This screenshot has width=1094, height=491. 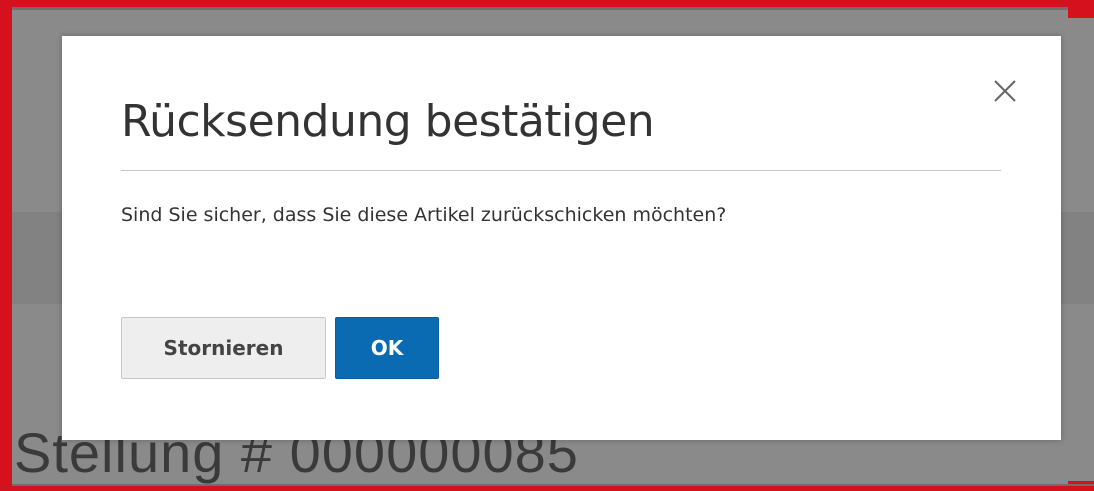 I want to click on dialog-divider, so click(x=561, y=170).